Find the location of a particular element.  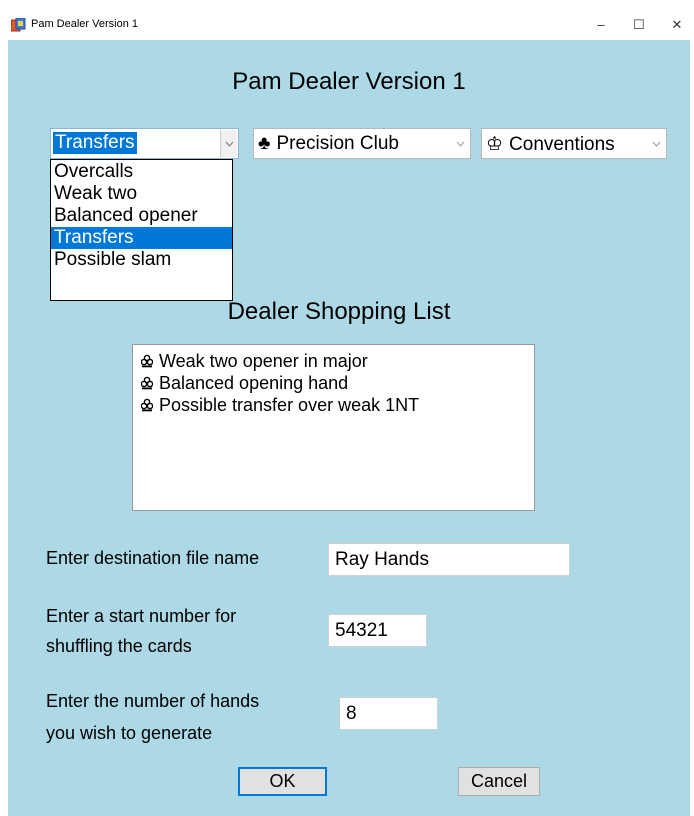

hands-count-input is located at coordinates (388, 713).